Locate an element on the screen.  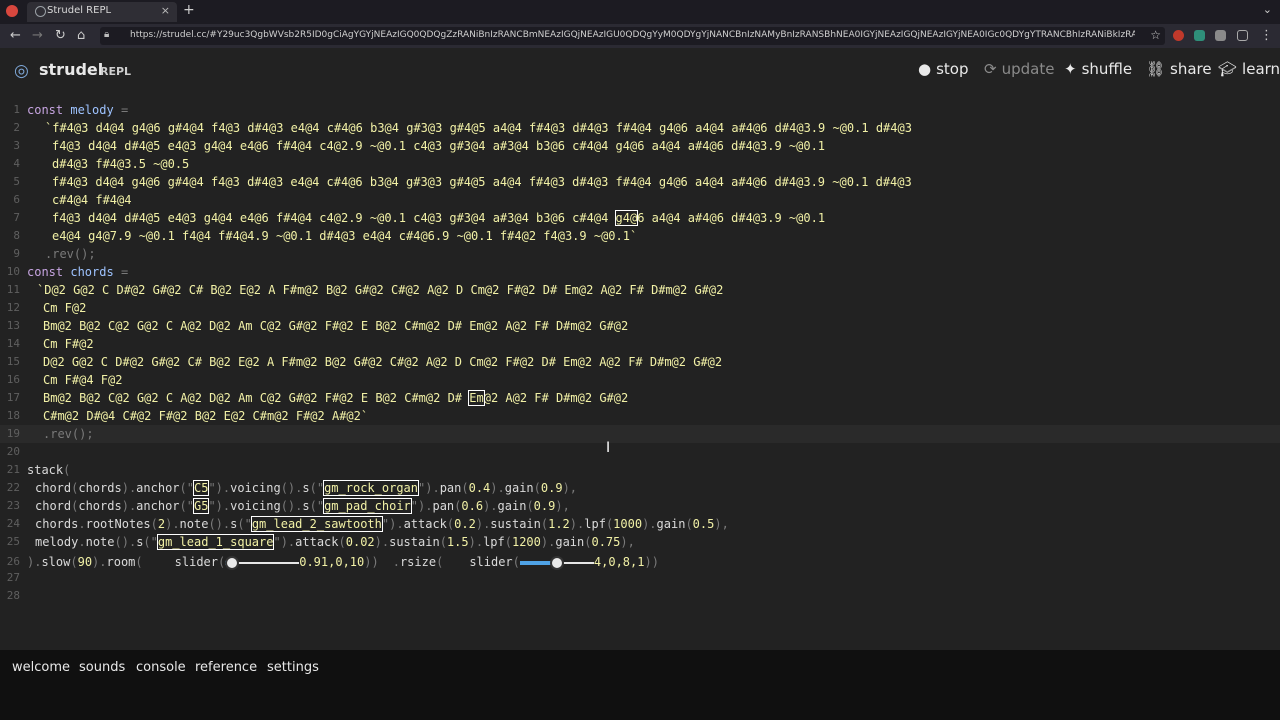
rsize-slider is located at coordinates (556, 562).